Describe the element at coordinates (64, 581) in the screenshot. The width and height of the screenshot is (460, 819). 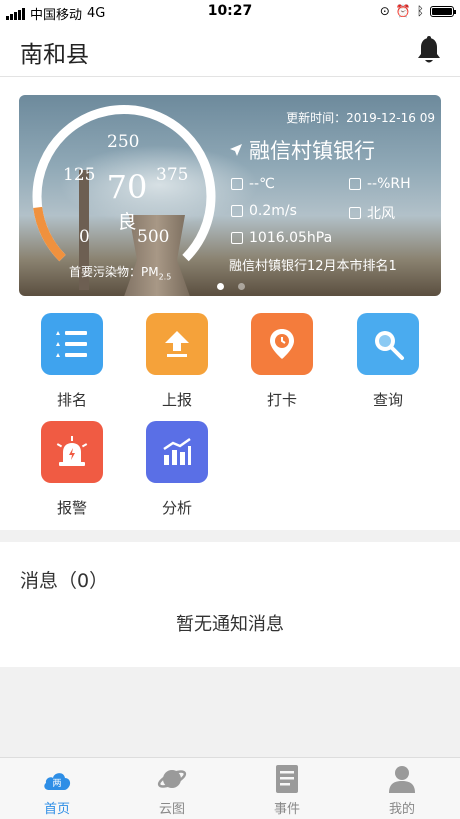
I see `messages-title: 消息（0）` at that location.